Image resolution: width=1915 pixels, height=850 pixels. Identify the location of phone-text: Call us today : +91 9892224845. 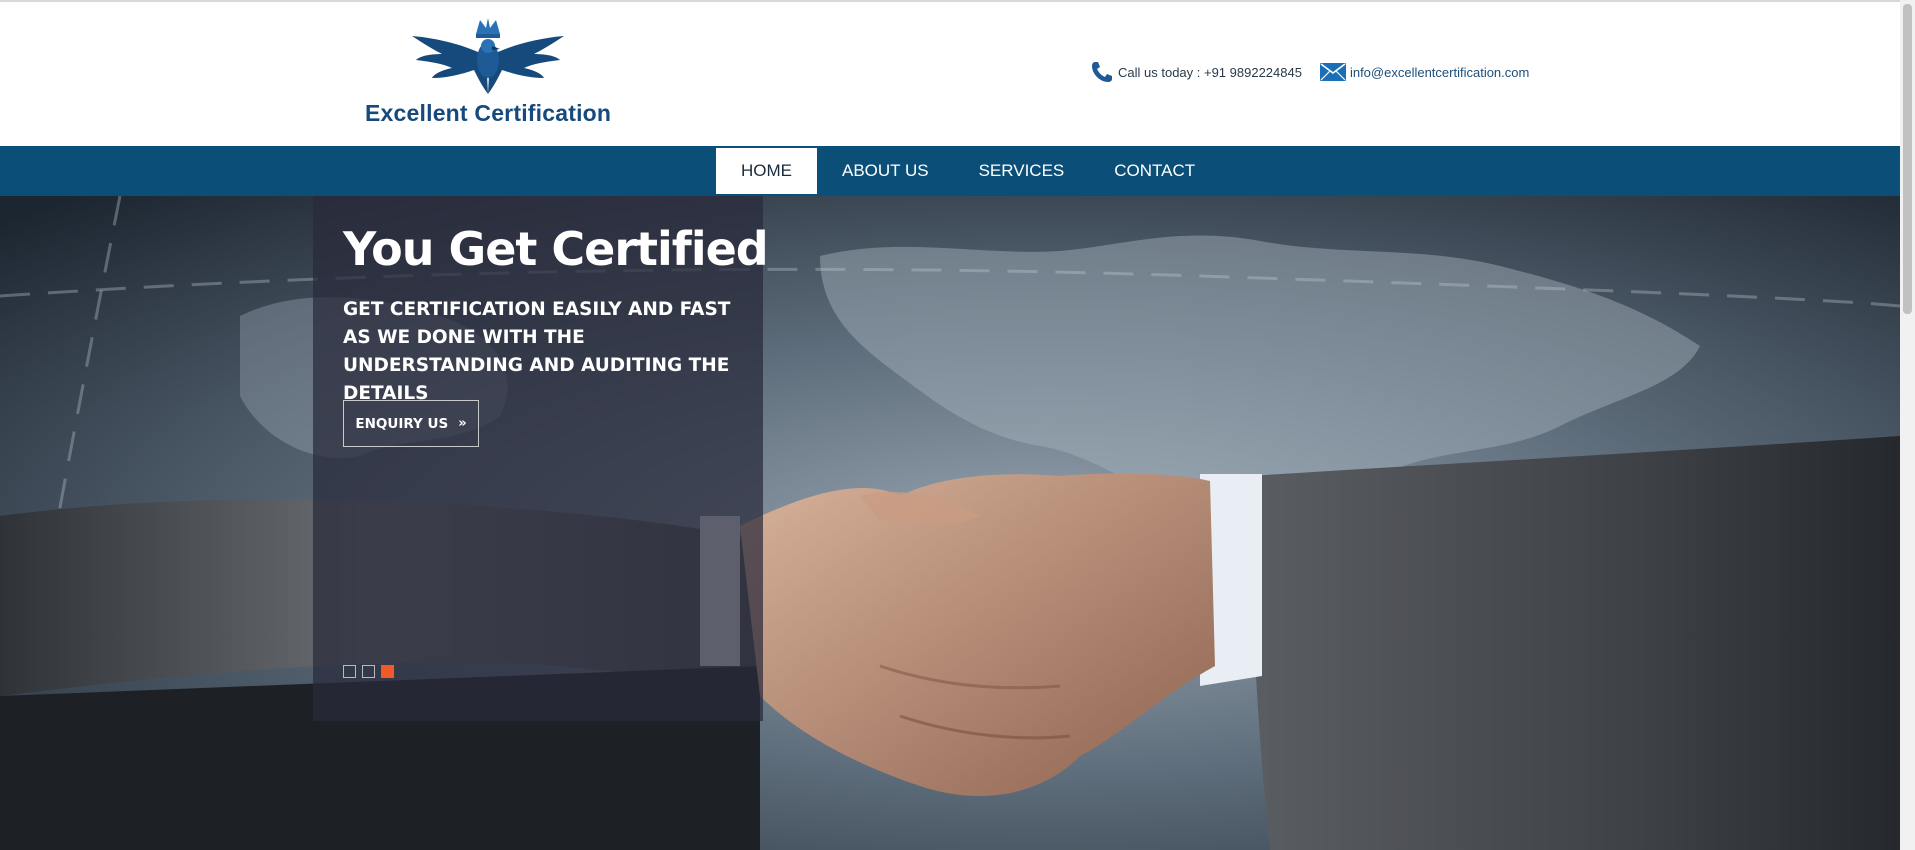
(1210, 72).